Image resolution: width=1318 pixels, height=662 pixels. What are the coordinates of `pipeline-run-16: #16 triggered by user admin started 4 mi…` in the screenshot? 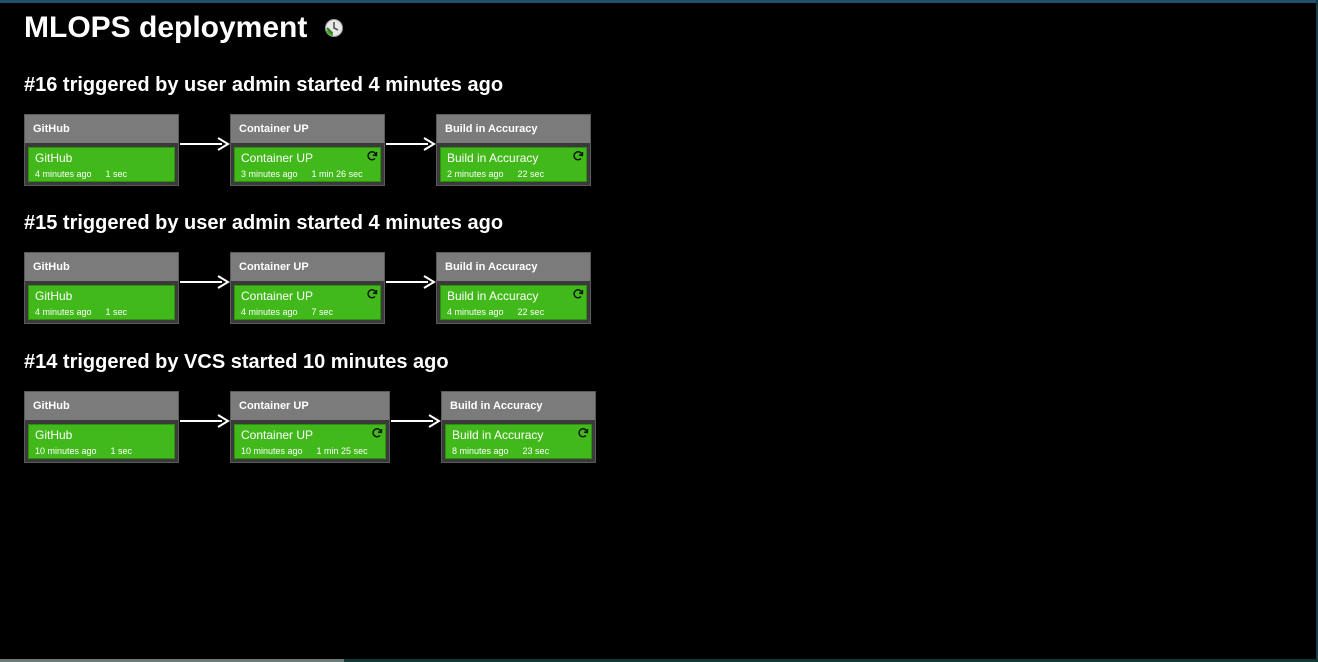 It's located at (307, 130).